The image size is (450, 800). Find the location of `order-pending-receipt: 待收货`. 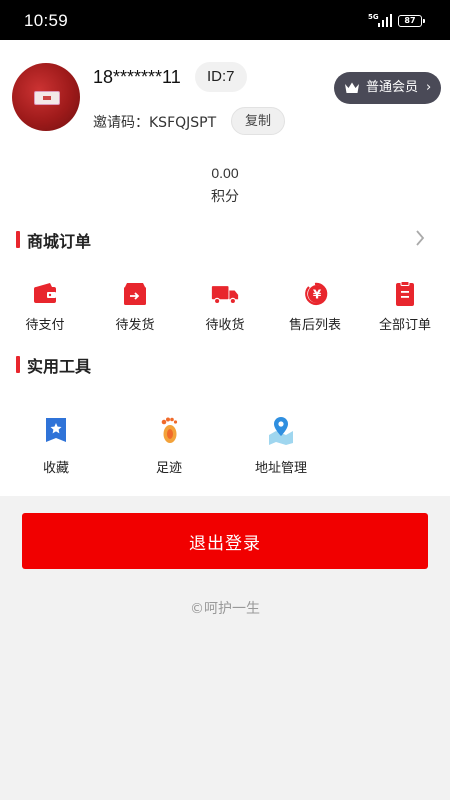

order-pending-receipt: 待收货 is located at coordinates (225, 307).